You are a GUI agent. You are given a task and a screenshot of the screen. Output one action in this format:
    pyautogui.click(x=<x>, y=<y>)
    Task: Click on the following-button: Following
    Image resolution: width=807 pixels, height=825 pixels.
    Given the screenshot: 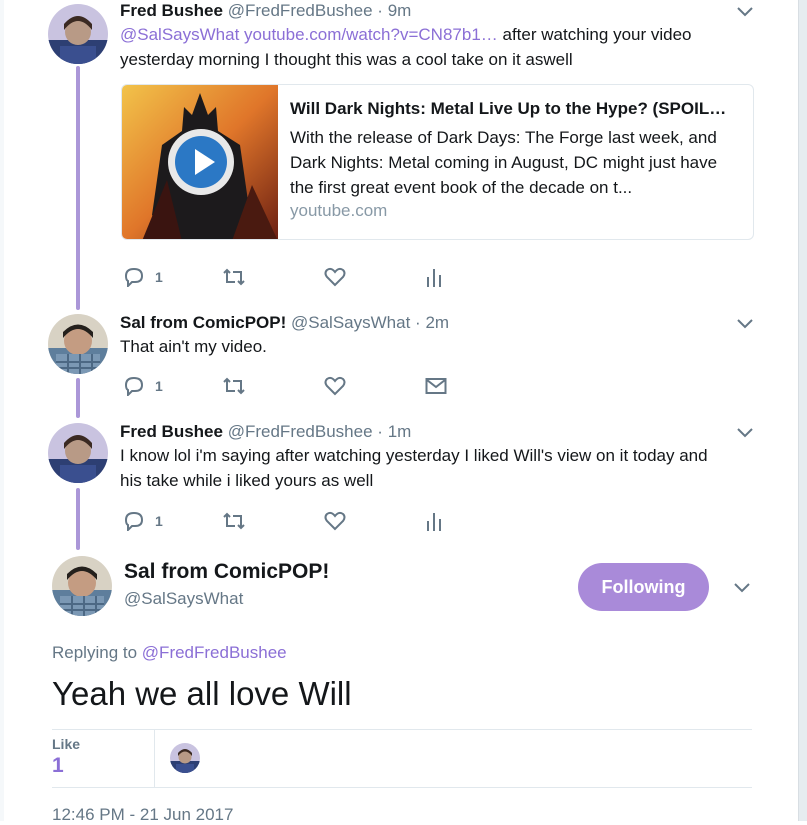 What is the action you would take?
    pyautogui.click(x=643, y=587)
    